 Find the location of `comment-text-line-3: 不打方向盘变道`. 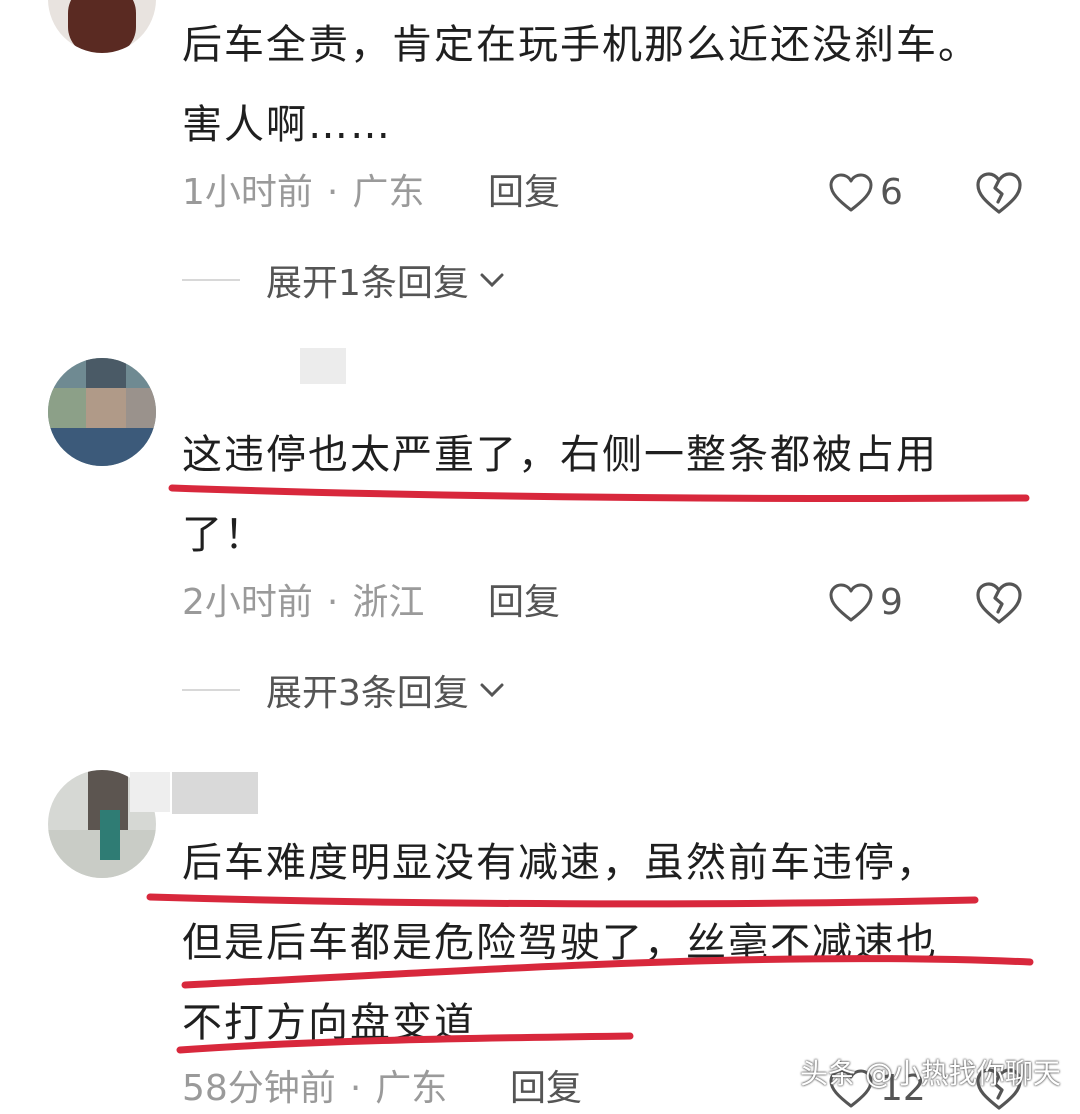

comment-text-line-3: 不打方向盘变道 is located at coordinates (329, 1023).